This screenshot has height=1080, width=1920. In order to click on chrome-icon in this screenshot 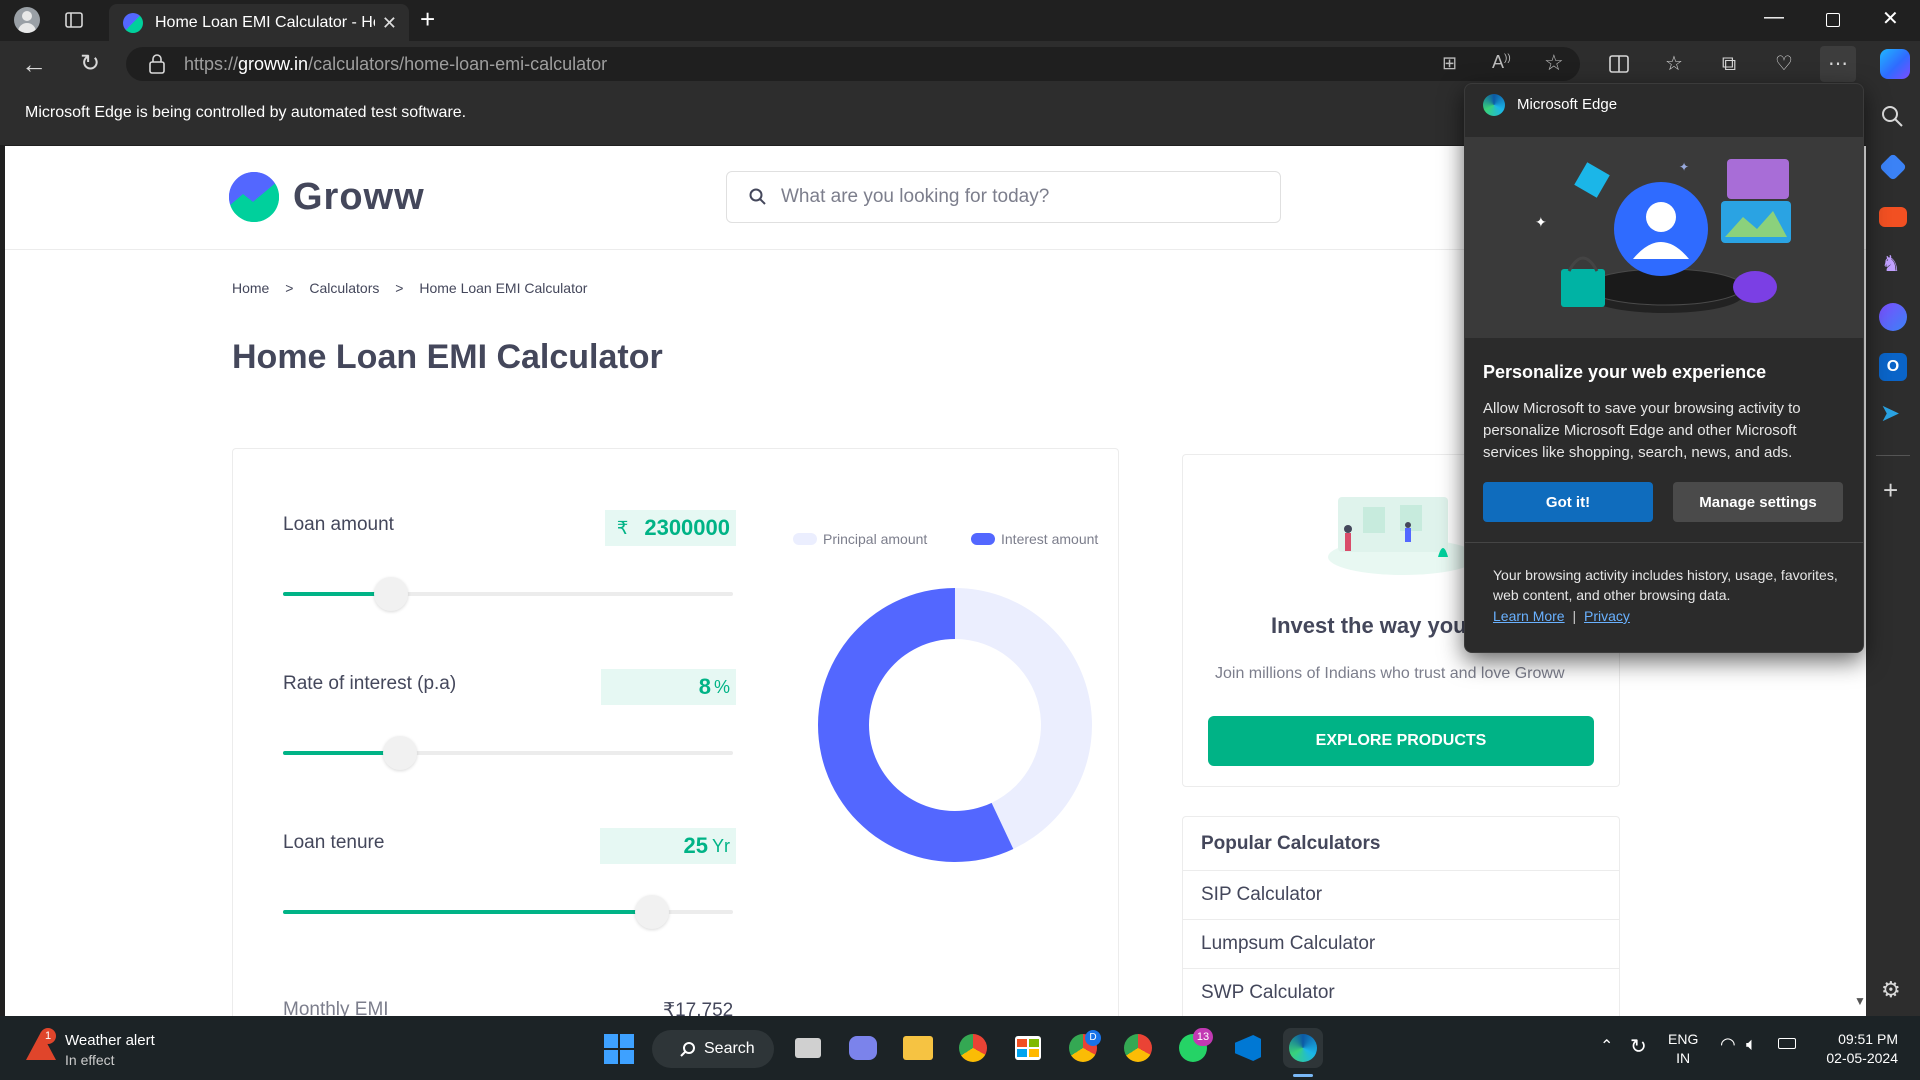, I will do `click(973, 1048)`.